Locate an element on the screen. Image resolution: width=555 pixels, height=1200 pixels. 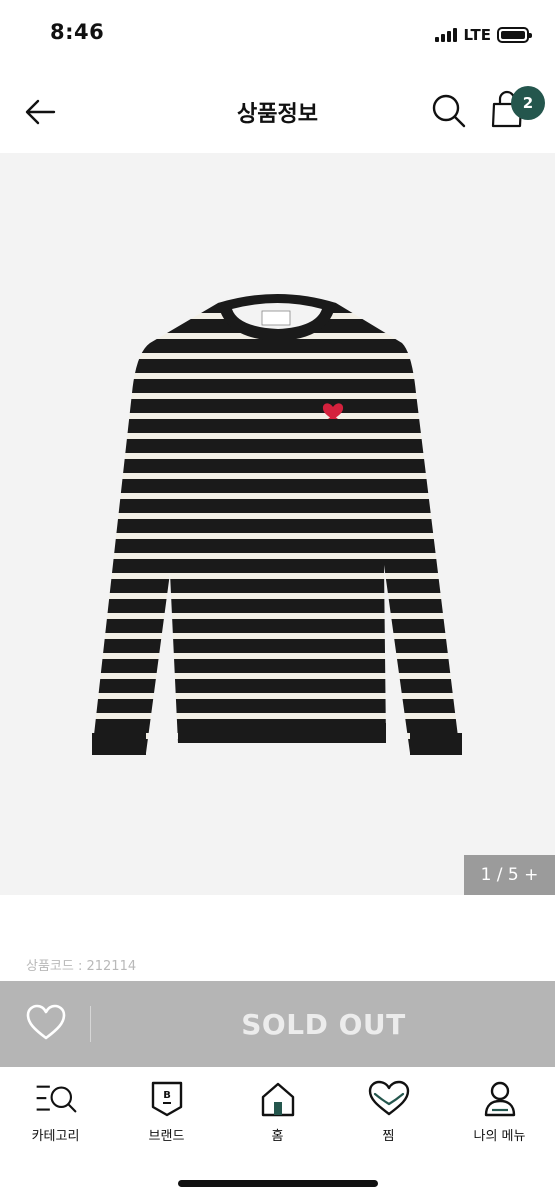
nav-item-category: 카테고리 is located at coordinates (55, 1117).